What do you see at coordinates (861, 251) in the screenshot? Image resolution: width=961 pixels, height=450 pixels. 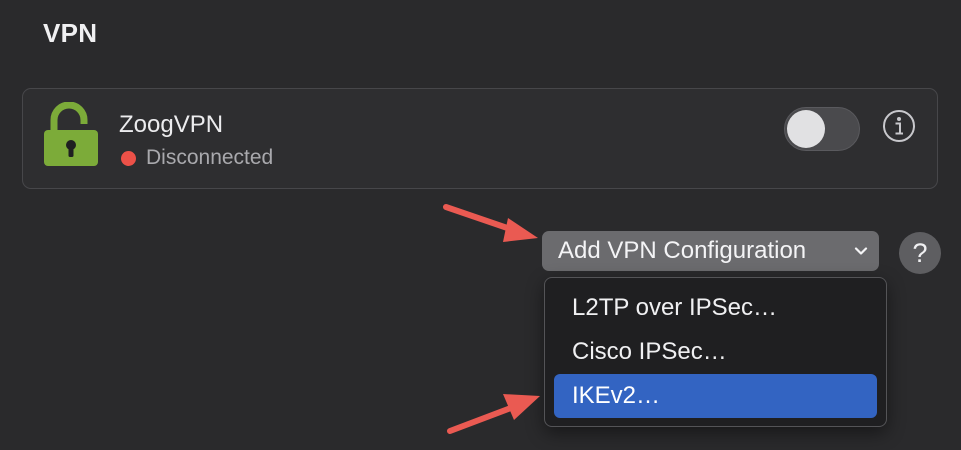 I see `chevron-down-icon` at bounding box center [861, 251].